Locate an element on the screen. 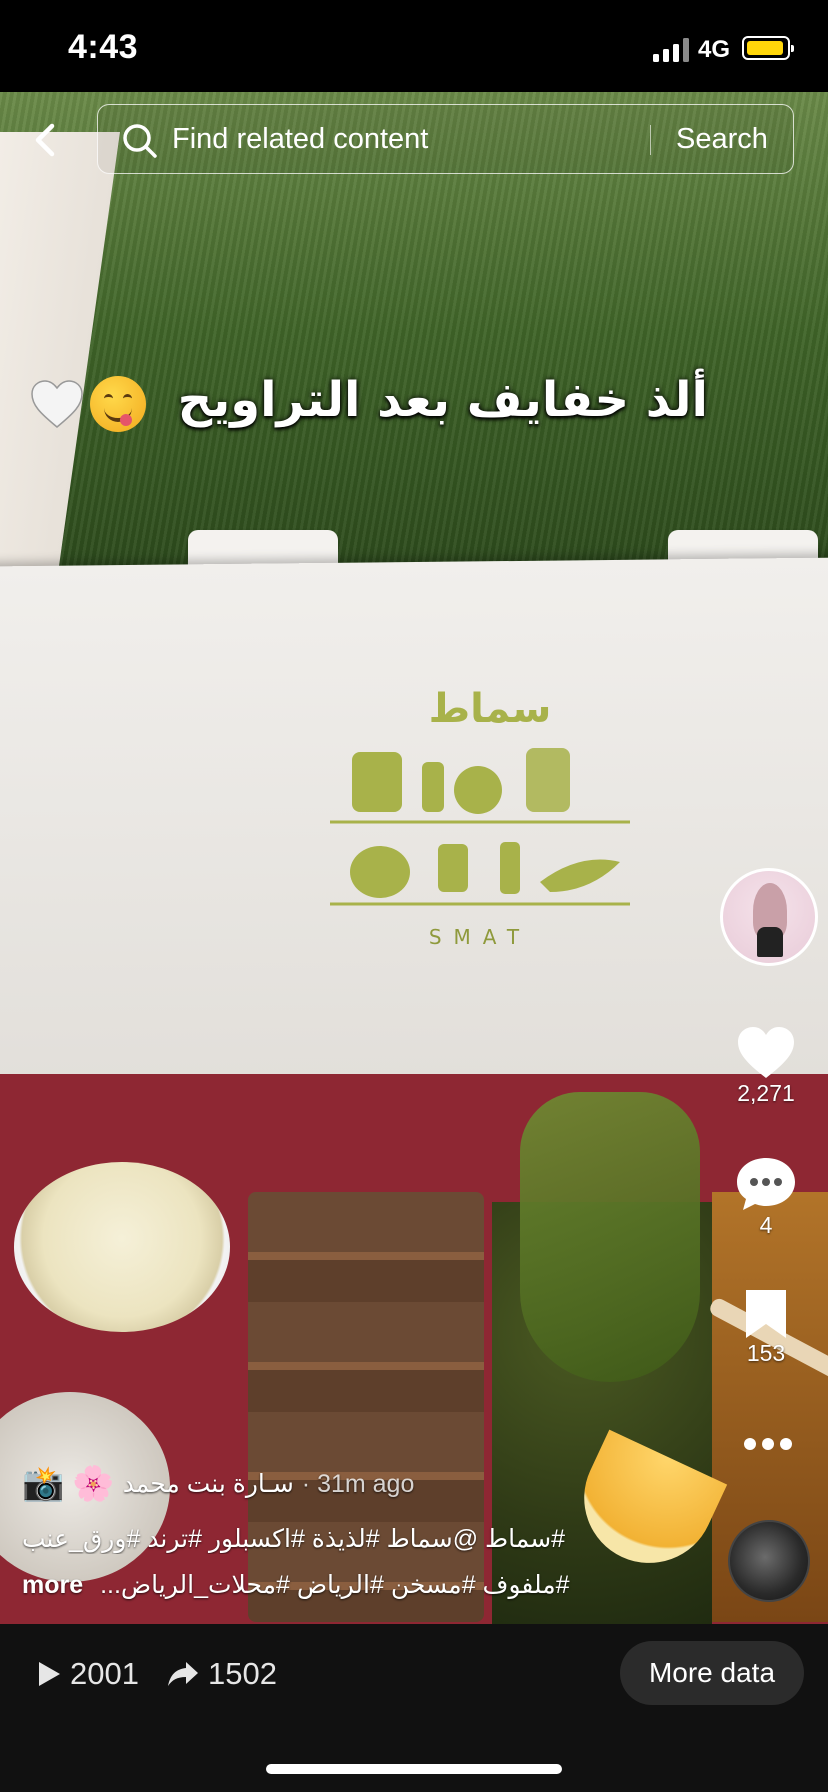 Image resolution: width=828 pixels, height=1792 pixels. sound-disc-icon is located at coordinates (769, 1561).